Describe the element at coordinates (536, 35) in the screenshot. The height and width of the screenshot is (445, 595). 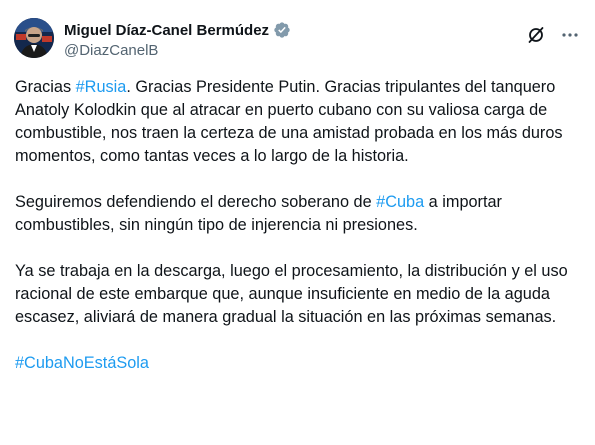
I see `grok-slash-icon` at that location.